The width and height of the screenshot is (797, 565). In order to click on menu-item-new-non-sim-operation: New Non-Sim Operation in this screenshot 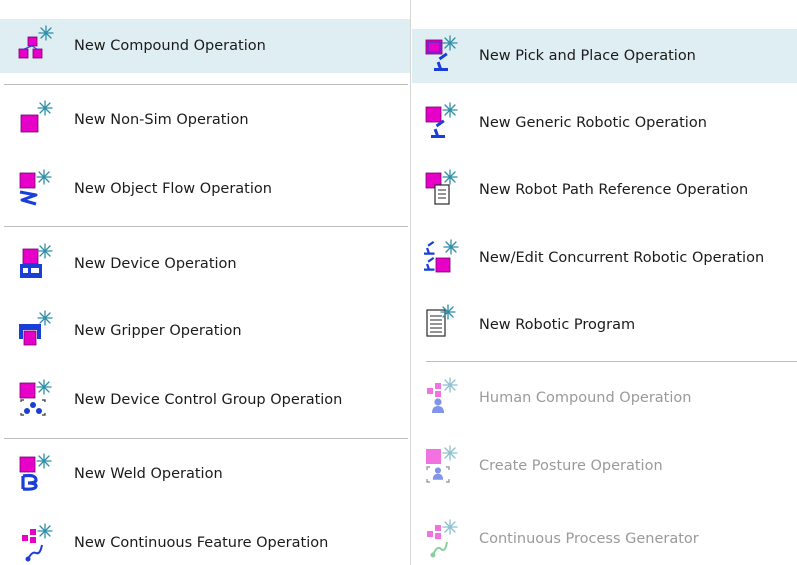, I will do `click(205, 120)`.